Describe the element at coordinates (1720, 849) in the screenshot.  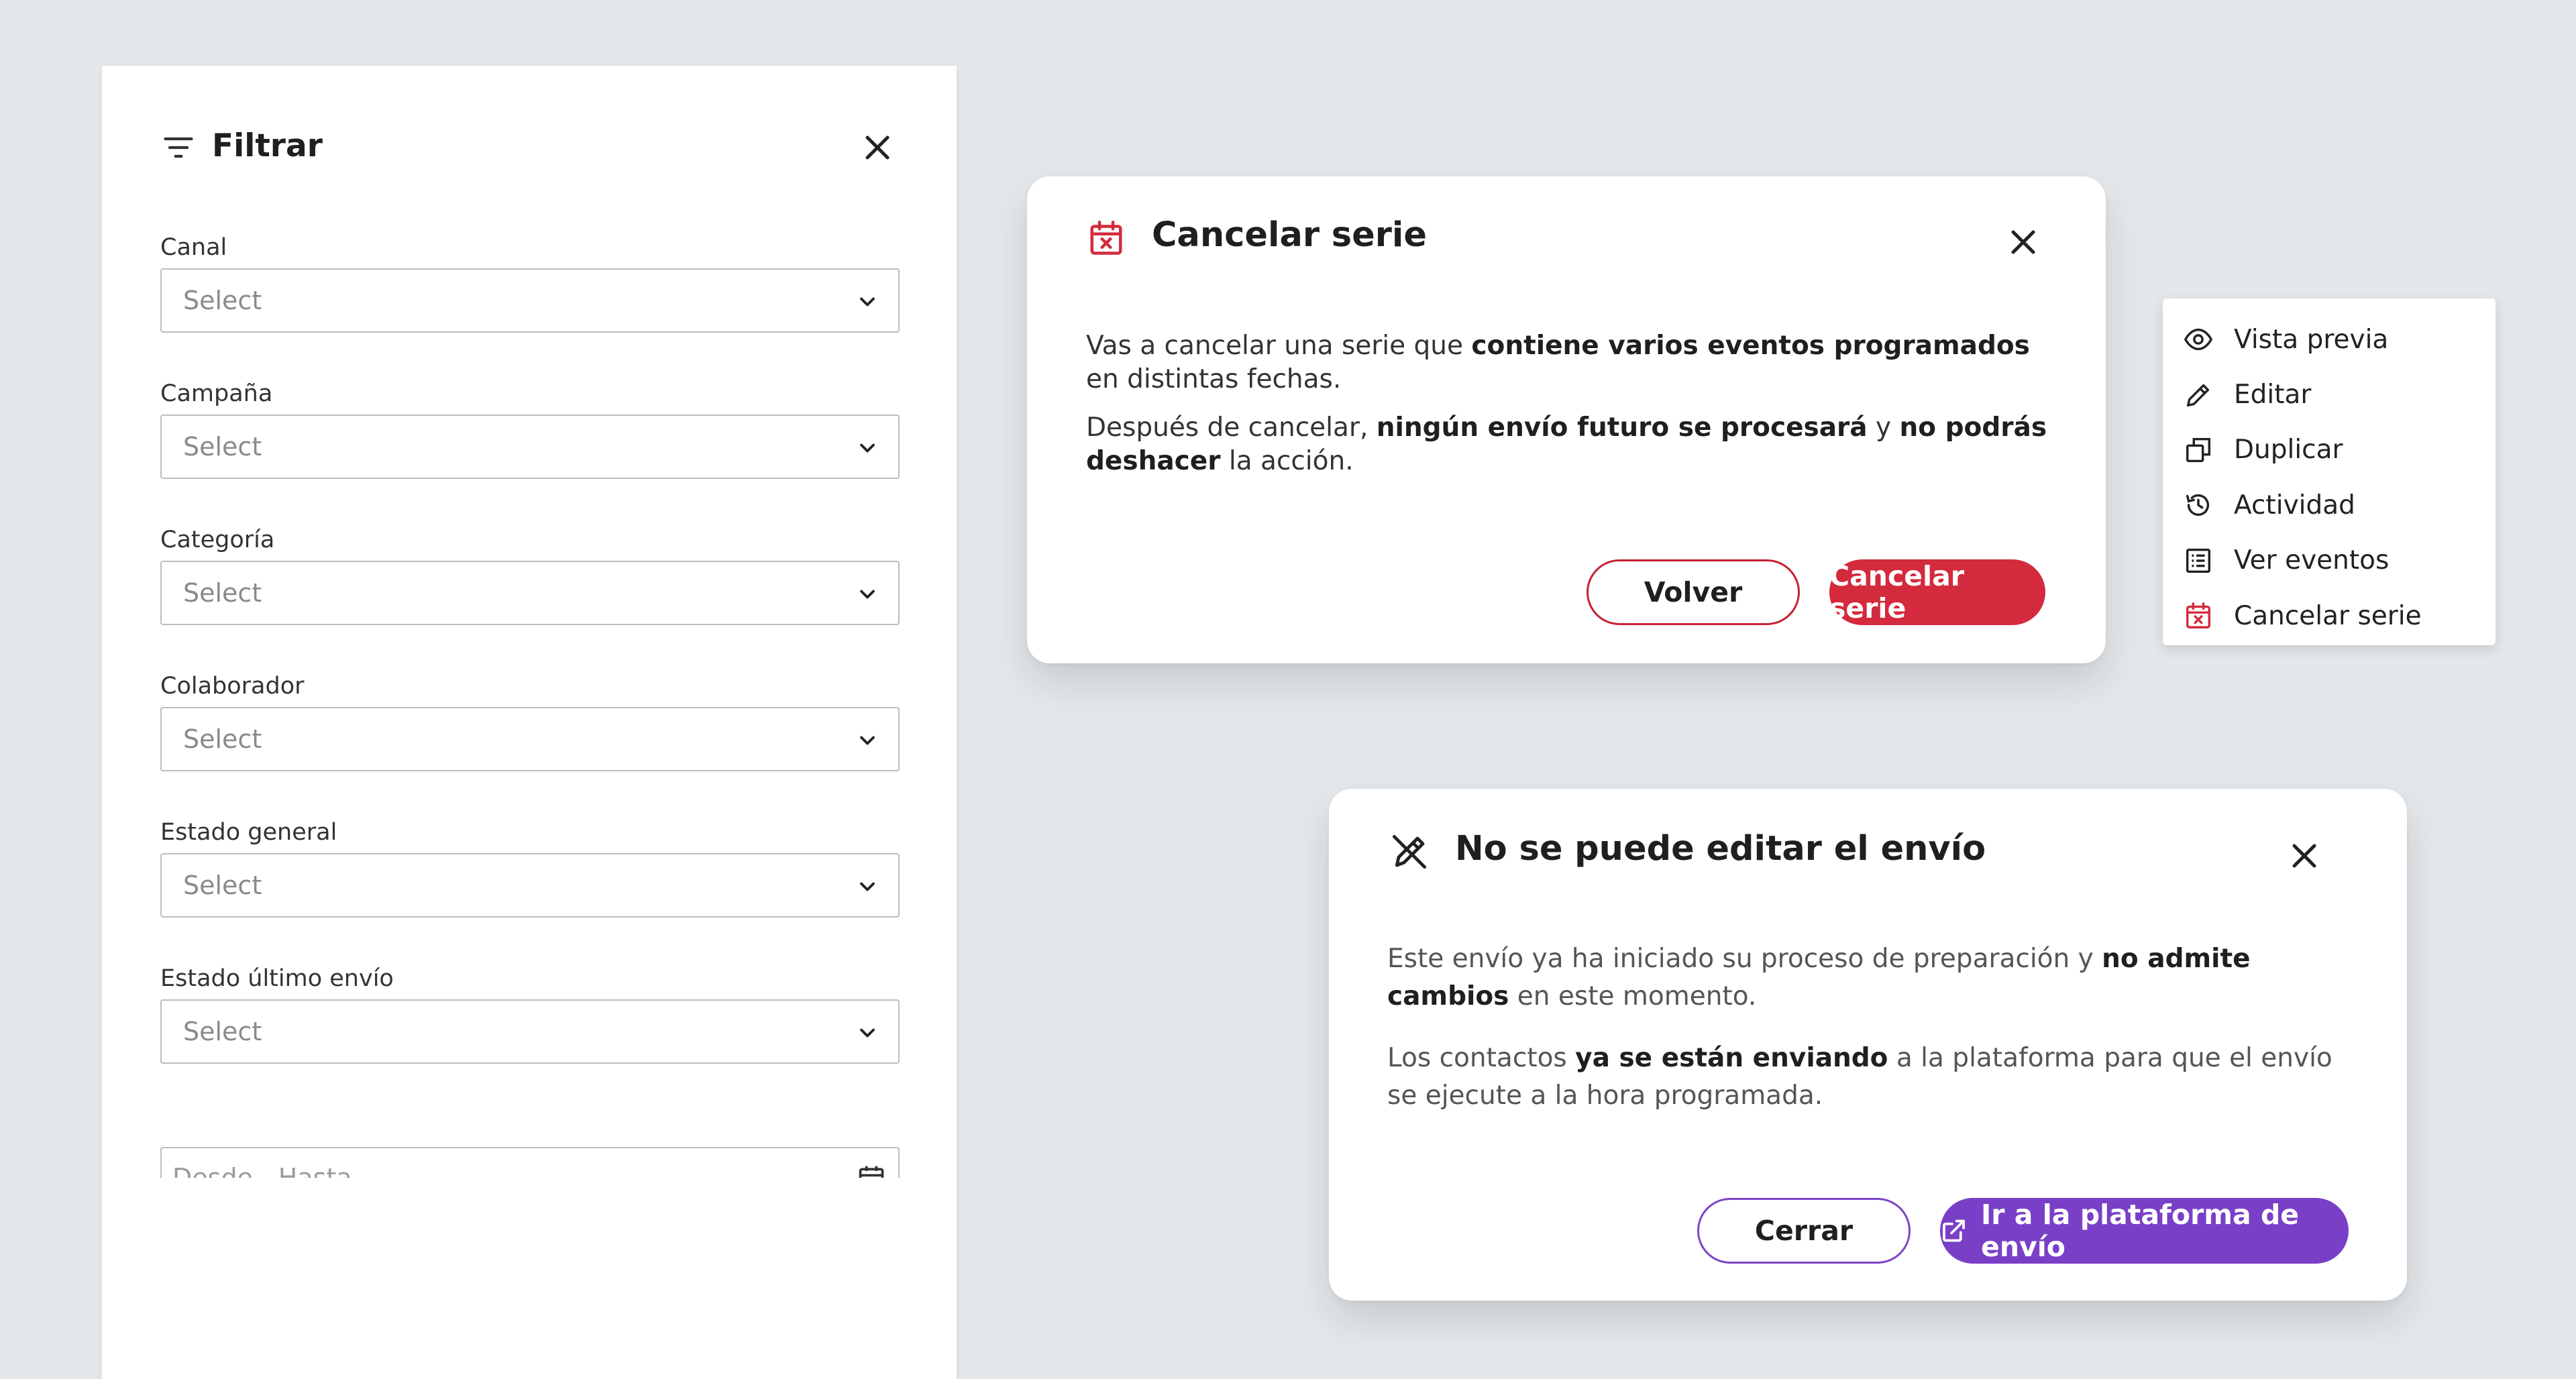
I see `modal-title: No se puede editar el envío` at that location.